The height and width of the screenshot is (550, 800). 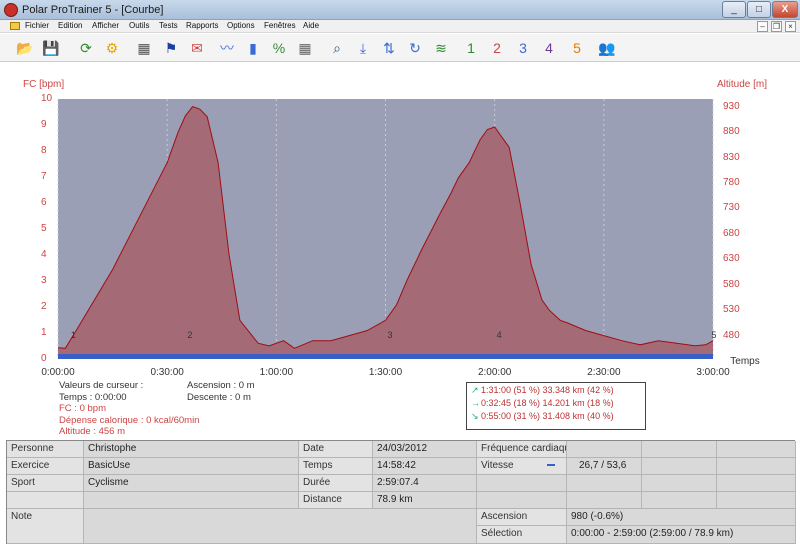 What do you see at coordinates (25, 48) in the screenshot?
I see `open-folder-icon-button: 📂` at bounding box center [25, 48].